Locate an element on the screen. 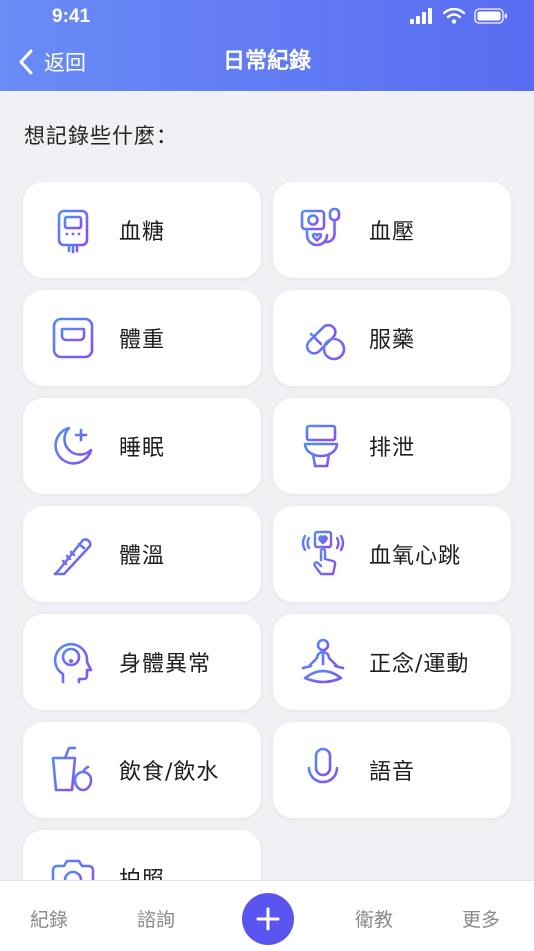 The height and width of the screenshot is (951, 534). record-item-medication: 服藥 is located at coordinates (392, 338).